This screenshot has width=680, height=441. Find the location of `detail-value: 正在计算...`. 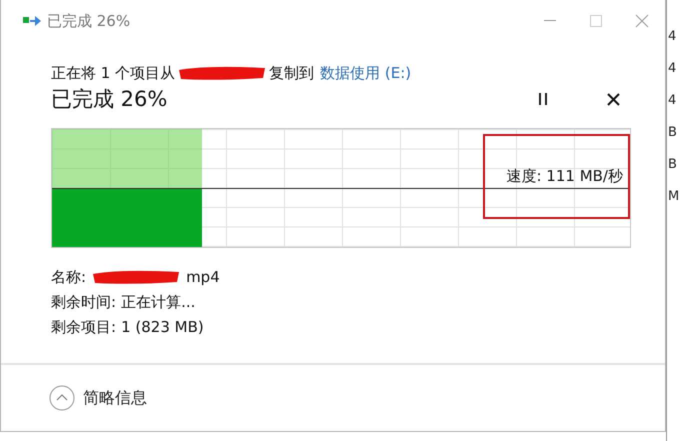

detail-value: 正在计算... is located at coordinates (158, 302).